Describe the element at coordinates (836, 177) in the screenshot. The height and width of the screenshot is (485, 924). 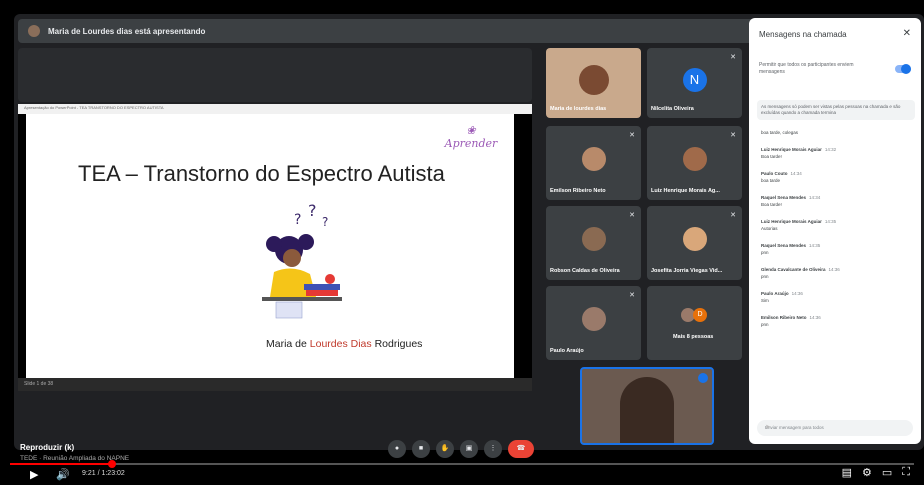
I see `chat-message: Paulo Couto 14:34 boa tarde` at that location.